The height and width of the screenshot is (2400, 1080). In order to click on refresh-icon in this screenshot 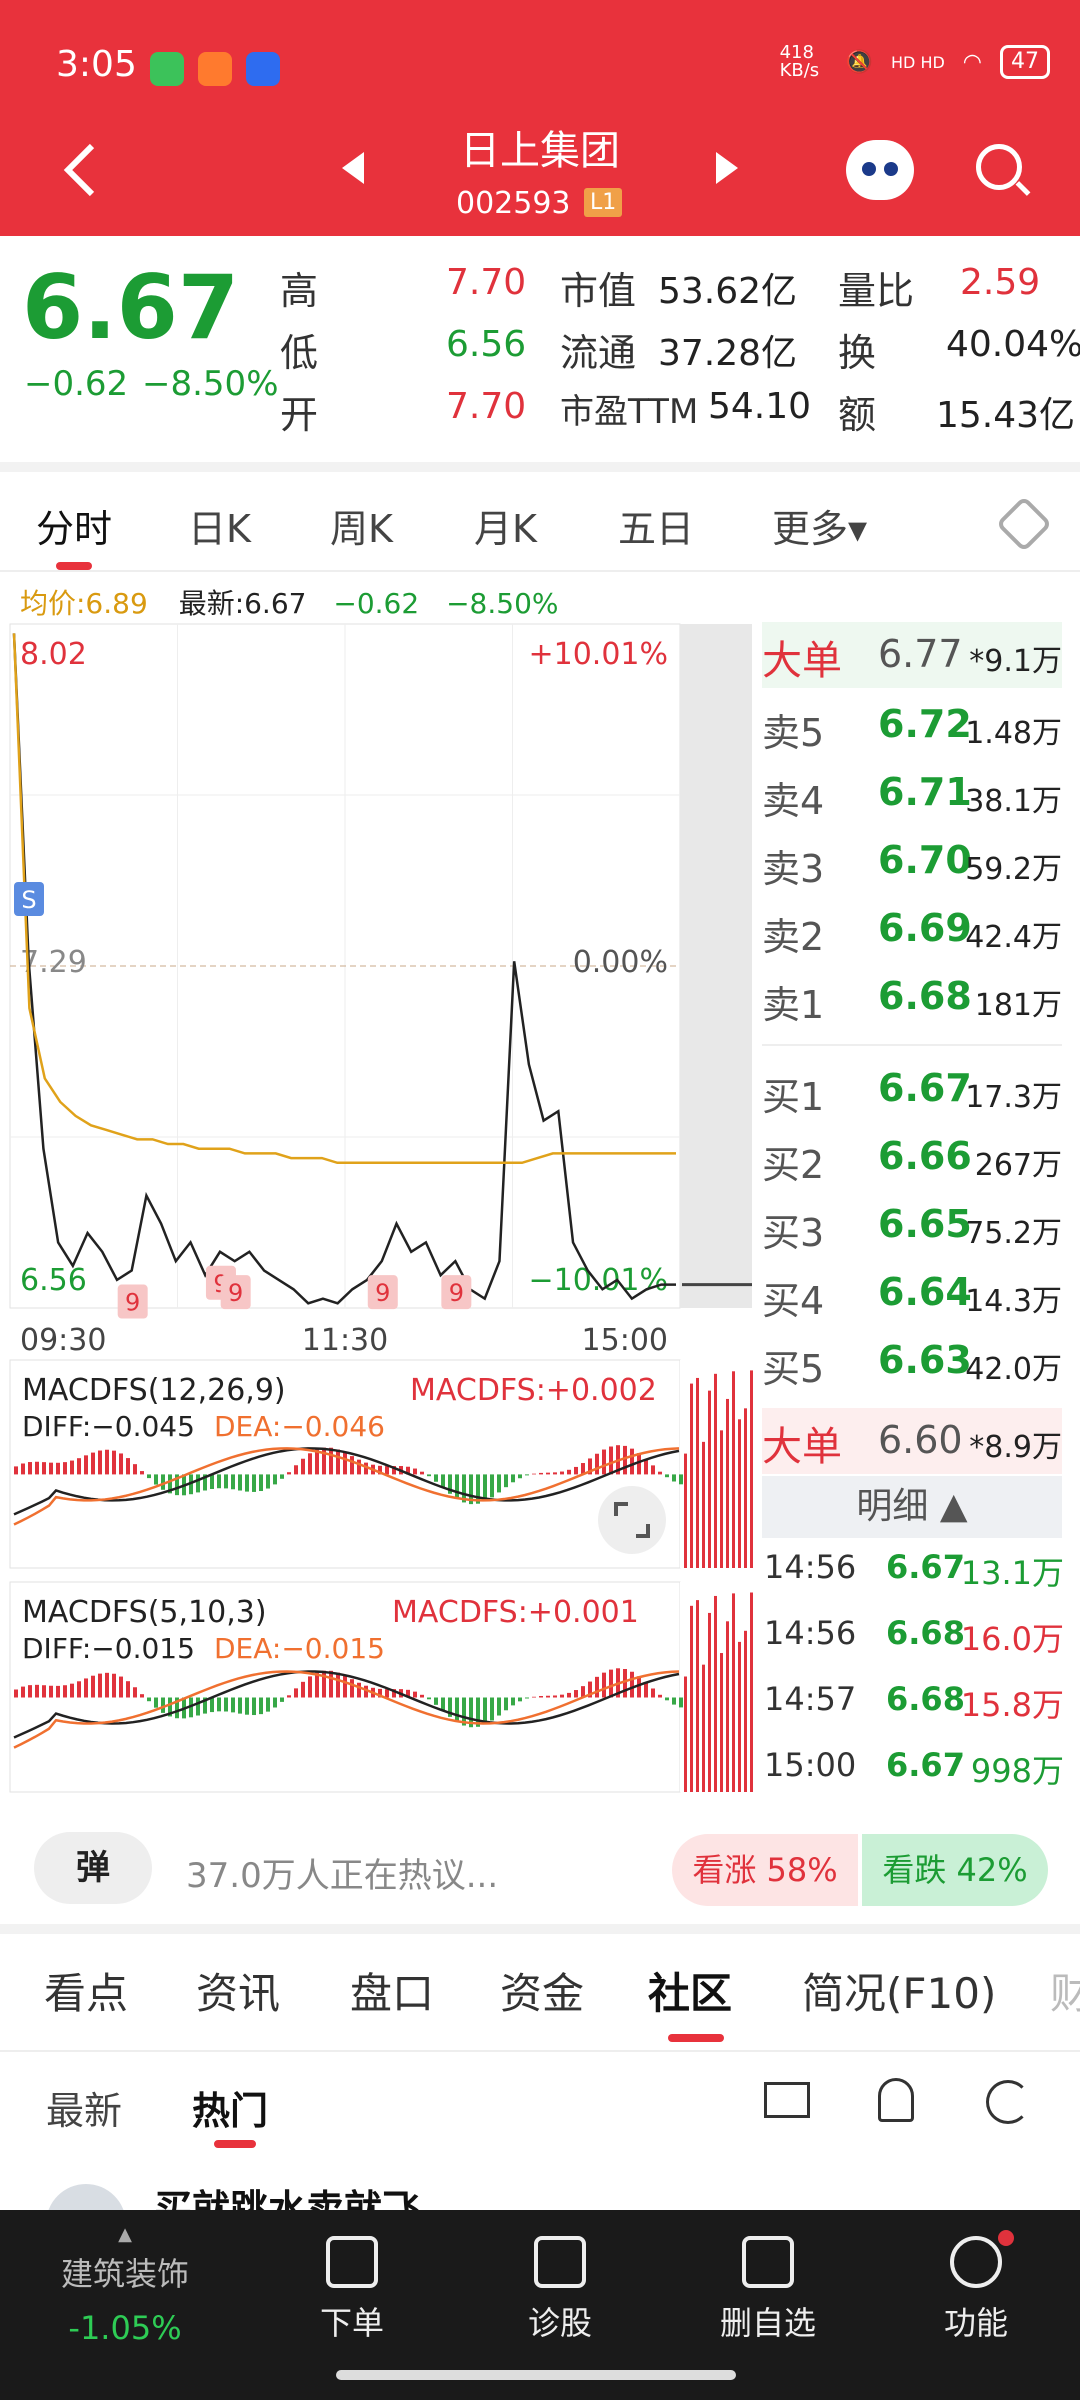, I will do `click(1008, 2102)`.